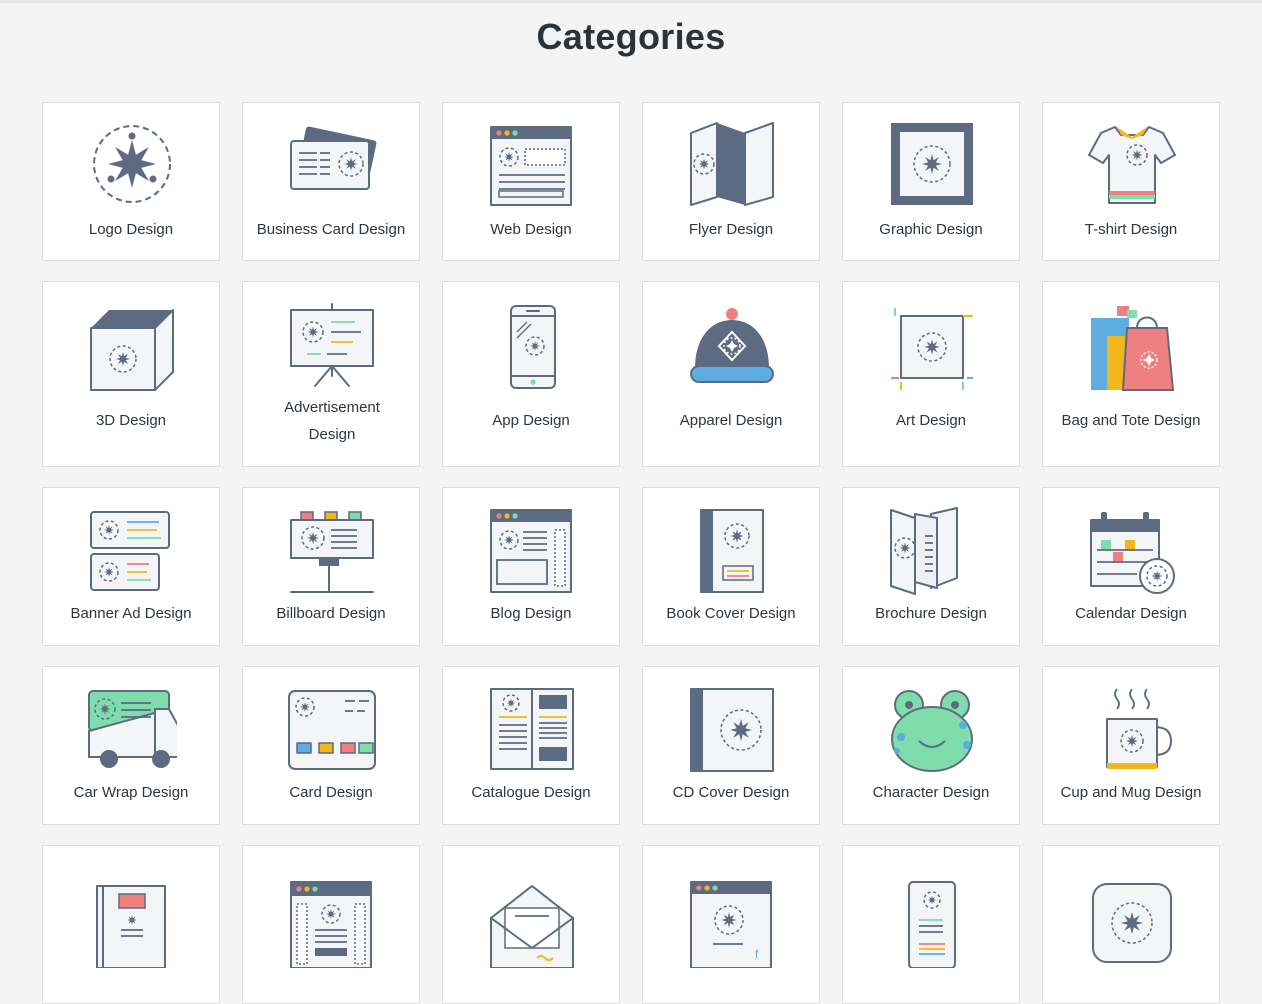 This screenshot has width=1262, height=1004. I want to click on category-label: Catalogue Design, so click(531, 792).